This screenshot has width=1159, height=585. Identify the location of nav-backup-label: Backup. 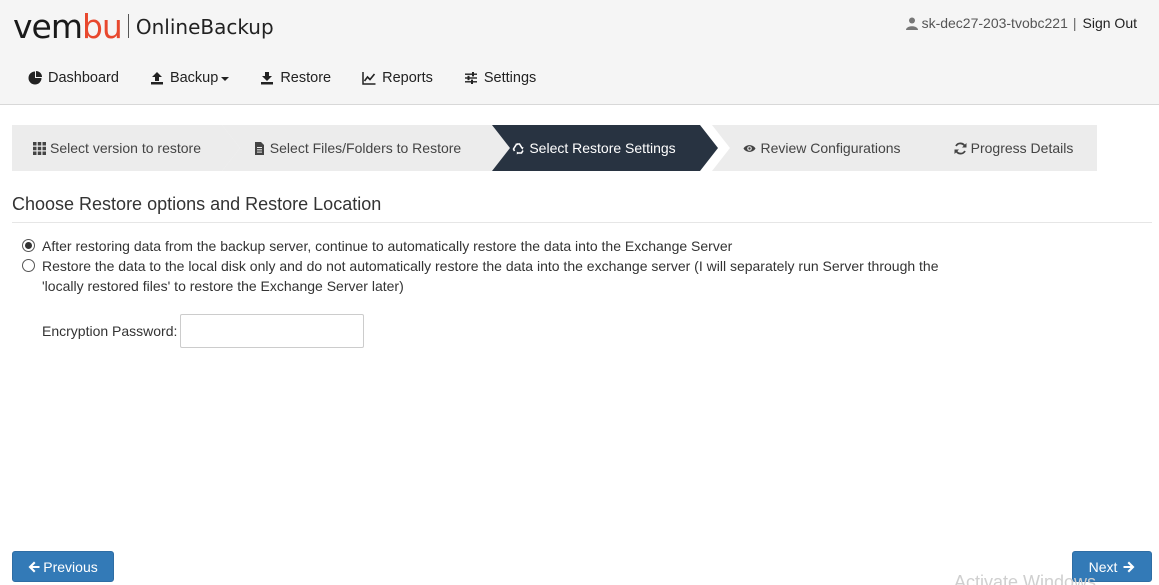
(194, 78).